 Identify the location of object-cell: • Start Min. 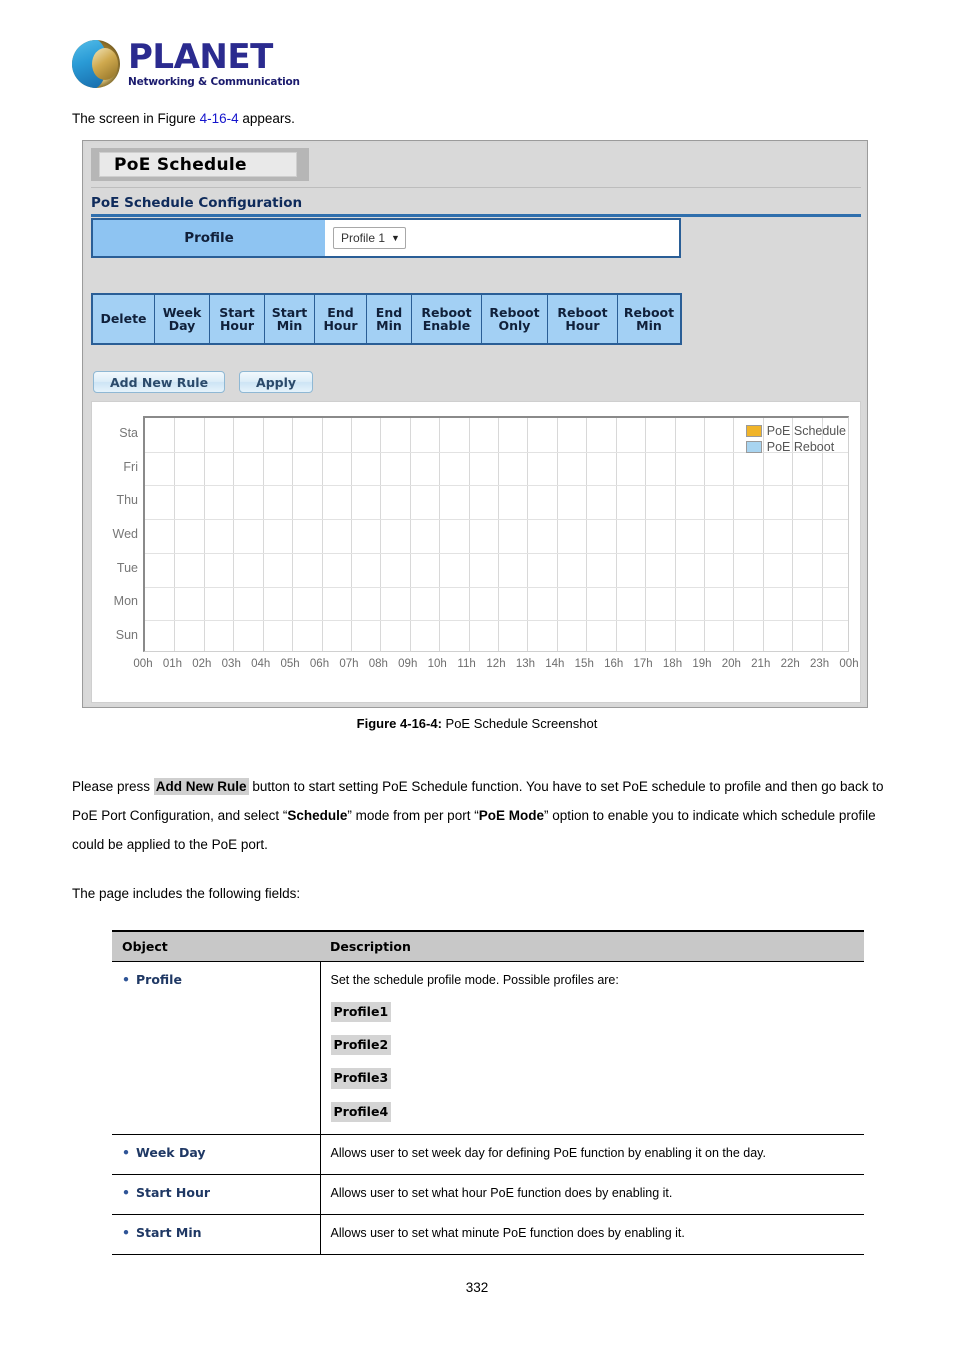
(216, 1235).